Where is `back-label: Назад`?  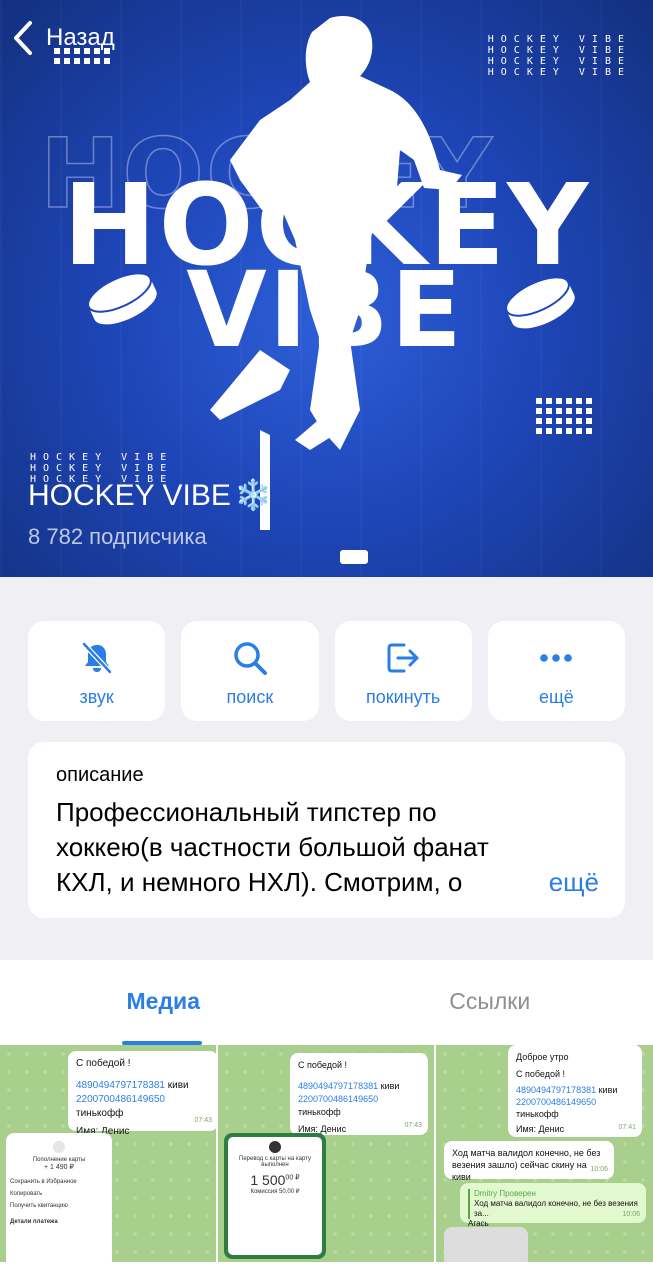 back-label: Назад is located at coordinates (80, 37).